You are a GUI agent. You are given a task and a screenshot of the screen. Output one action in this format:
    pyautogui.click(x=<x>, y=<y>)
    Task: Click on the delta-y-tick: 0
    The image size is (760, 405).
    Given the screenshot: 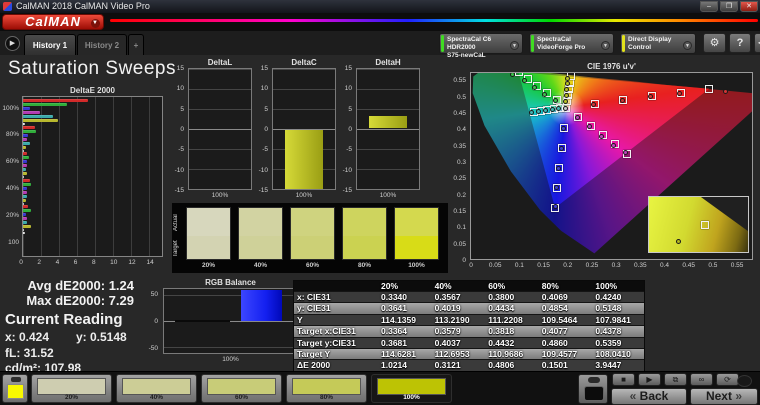 What is the action you would take?
    pyautogui.click(x=350, y=129)
    